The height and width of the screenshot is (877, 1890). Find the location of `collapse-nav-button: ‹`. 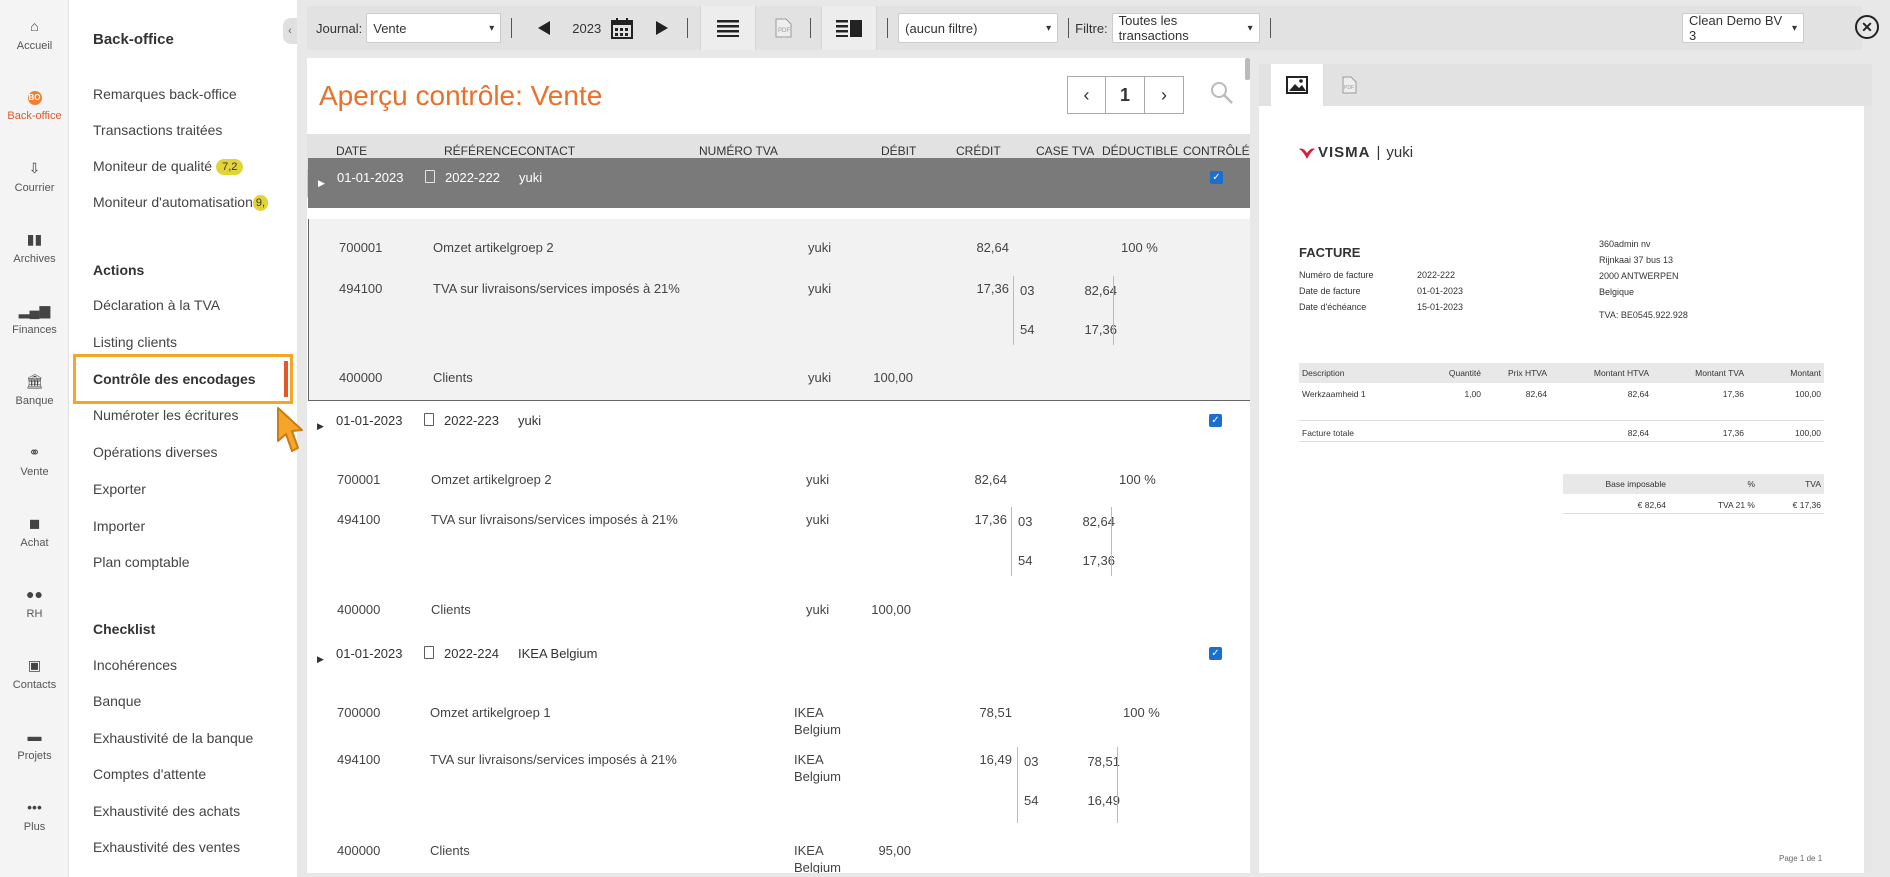

collapse-nav-button: ‹ is located at coordinates (290, 31).